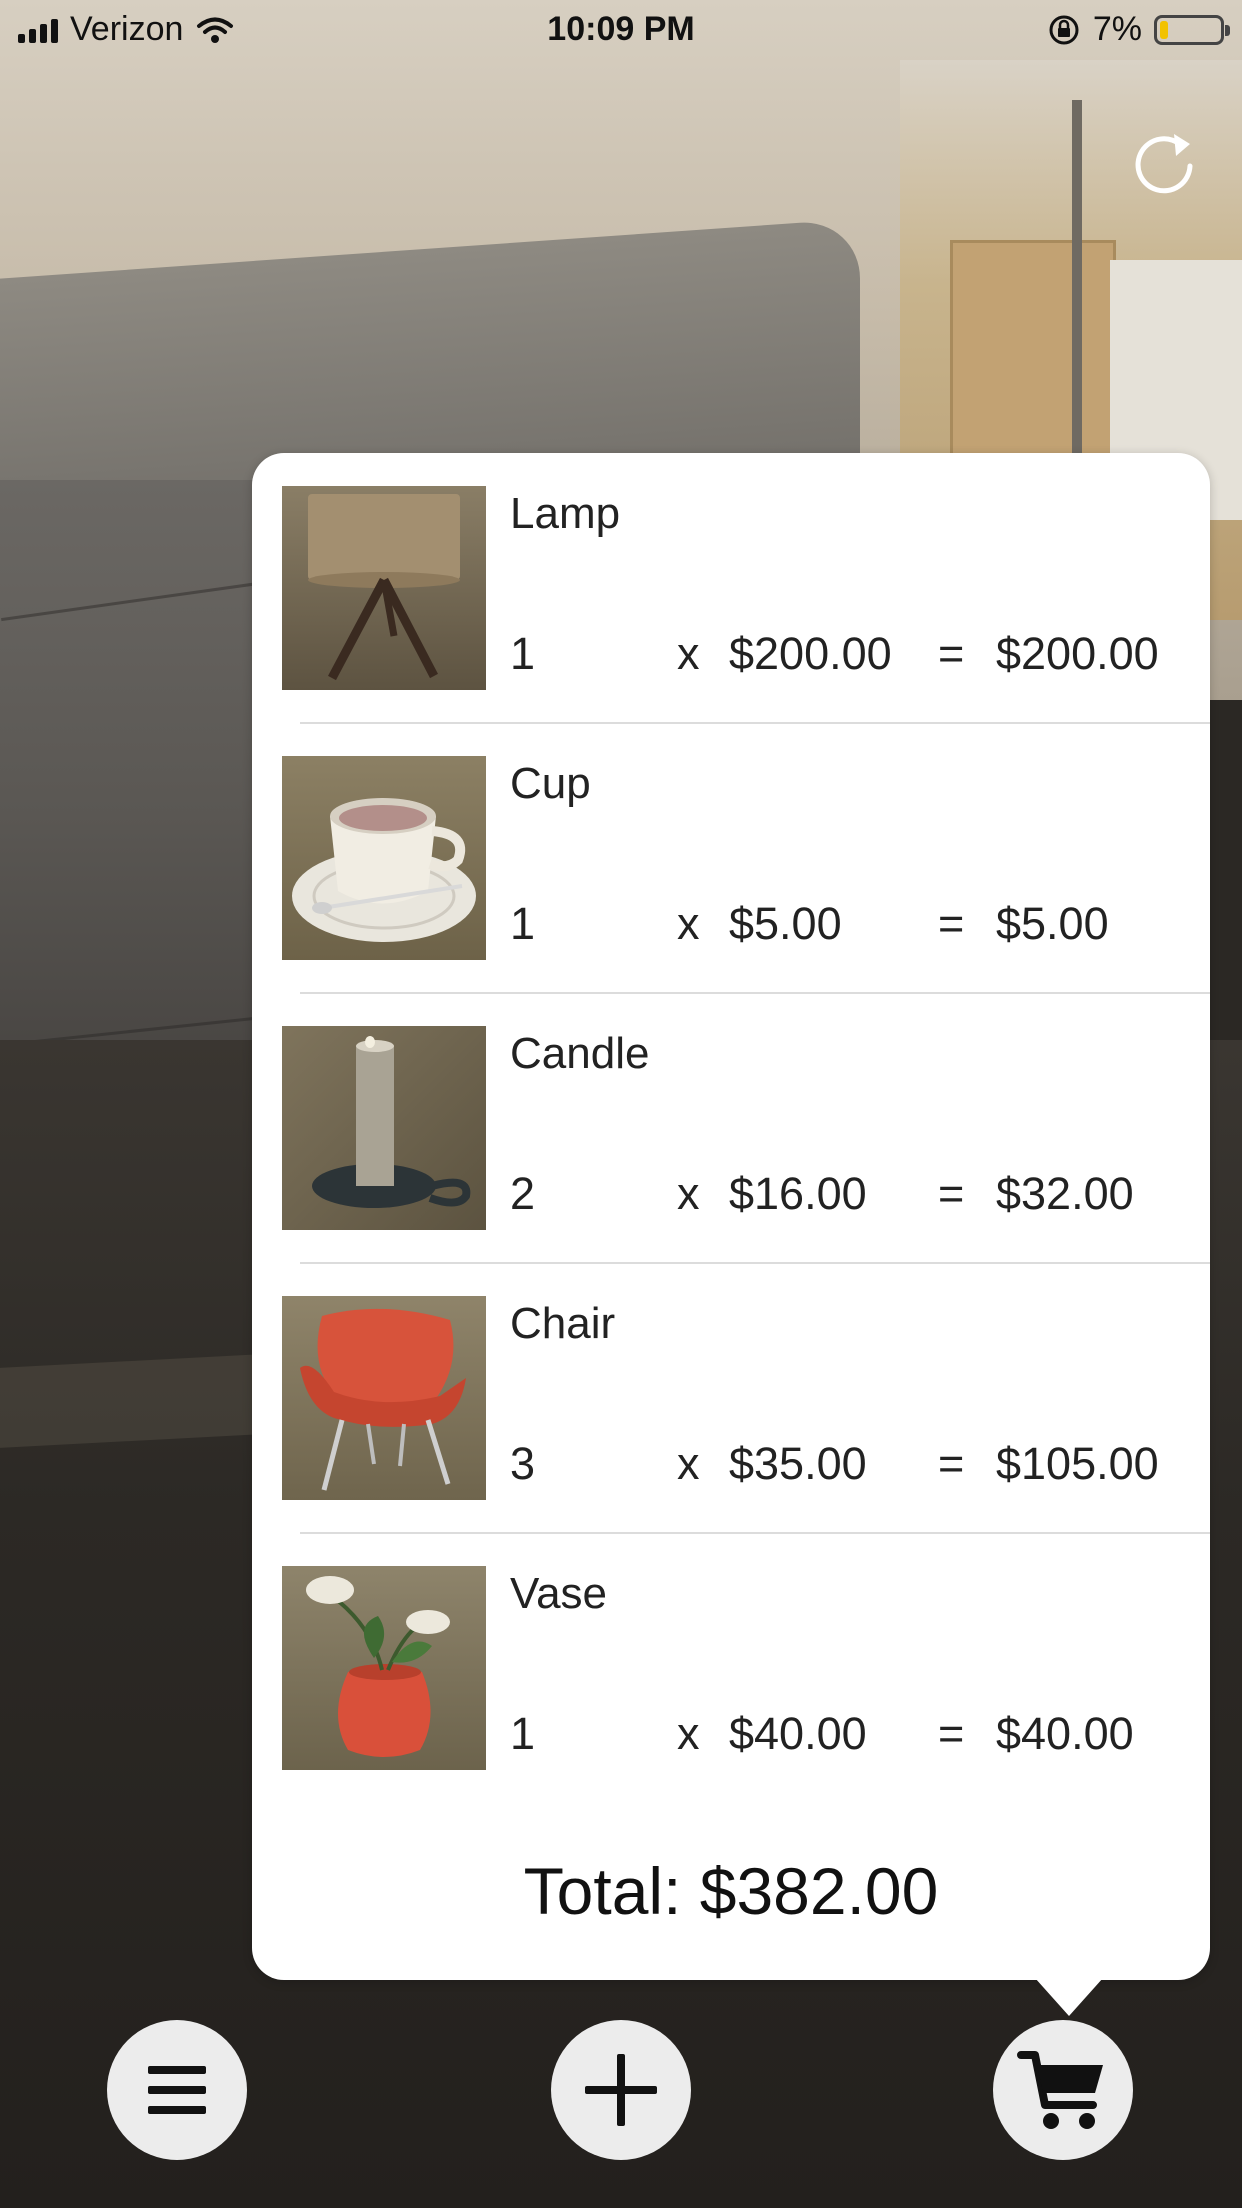  What do you see at coordinates (1165, 163) in the screenshot?
I see `refresh-icon` at bounding box center [1165, 163].